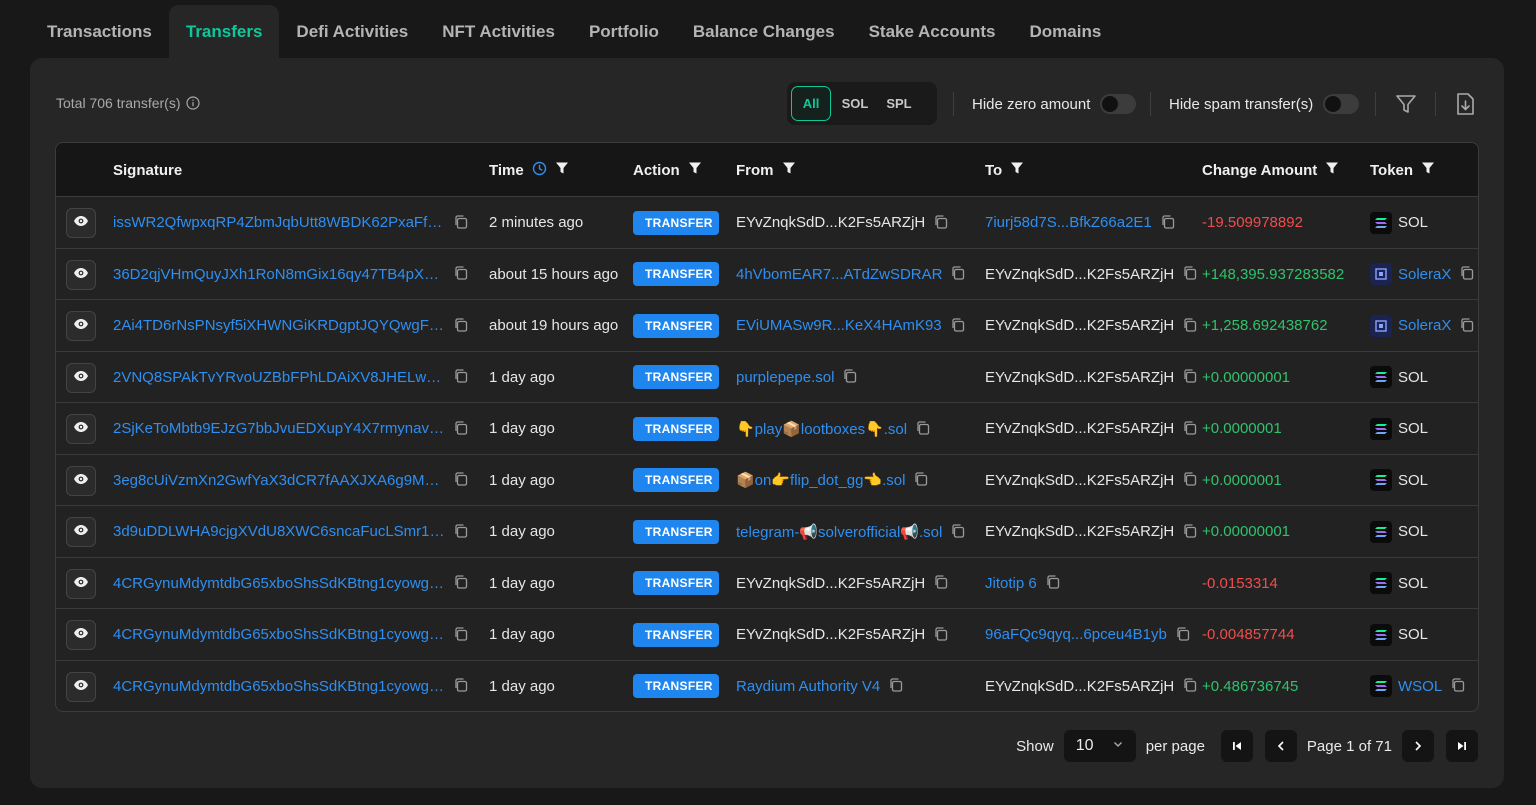  Describe the element at coordinates (1428, 170) in the screenshot. I see `token-filter-icon` at that location.